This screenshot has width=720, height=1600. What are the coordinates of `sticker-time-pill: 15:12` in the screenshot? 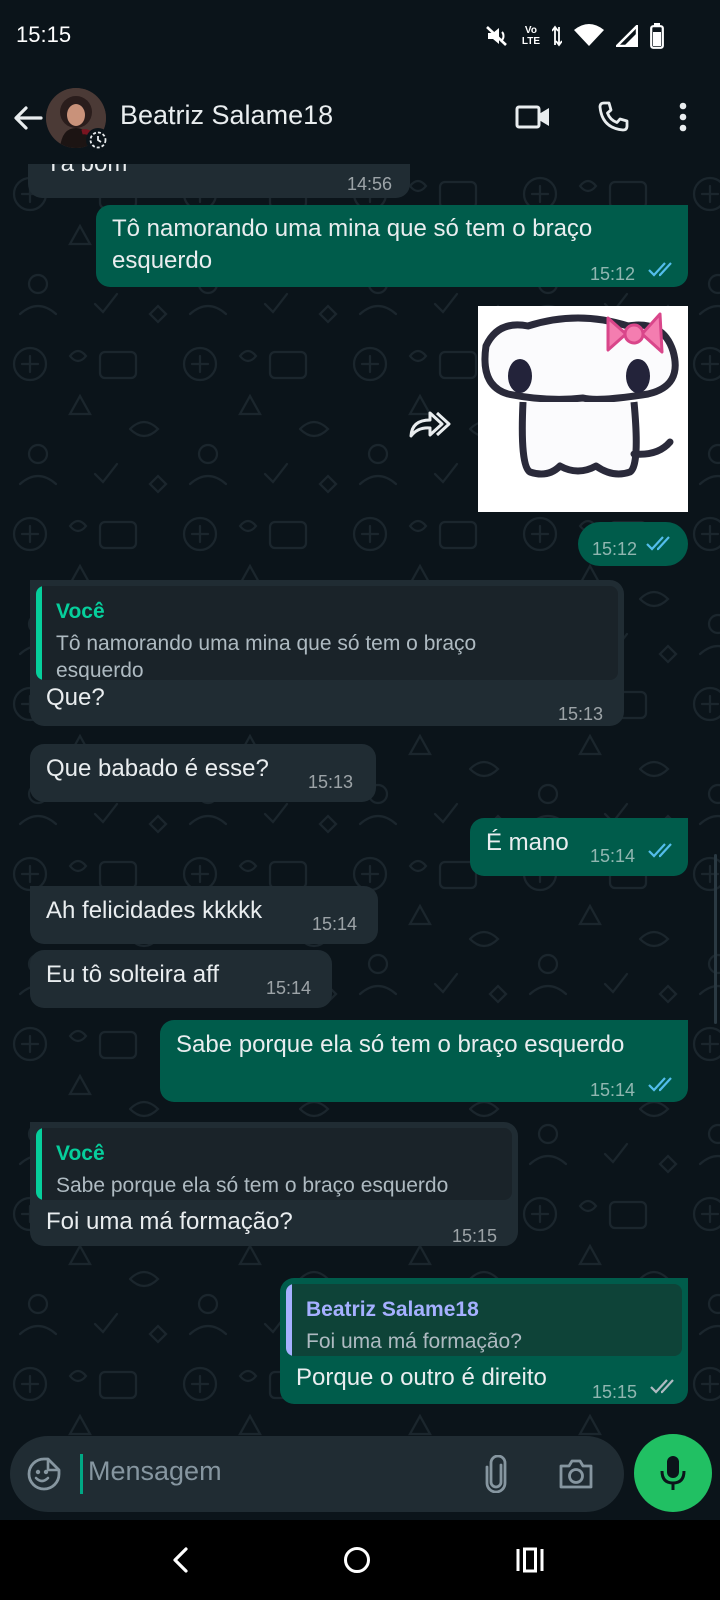 It's located at (633, 544).